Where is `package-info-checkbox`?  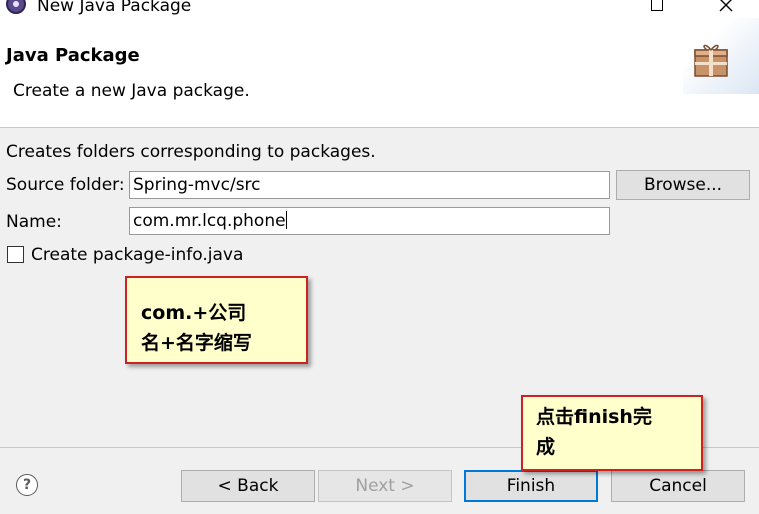
package-info-checkbox is located at coordinates (15, 254).